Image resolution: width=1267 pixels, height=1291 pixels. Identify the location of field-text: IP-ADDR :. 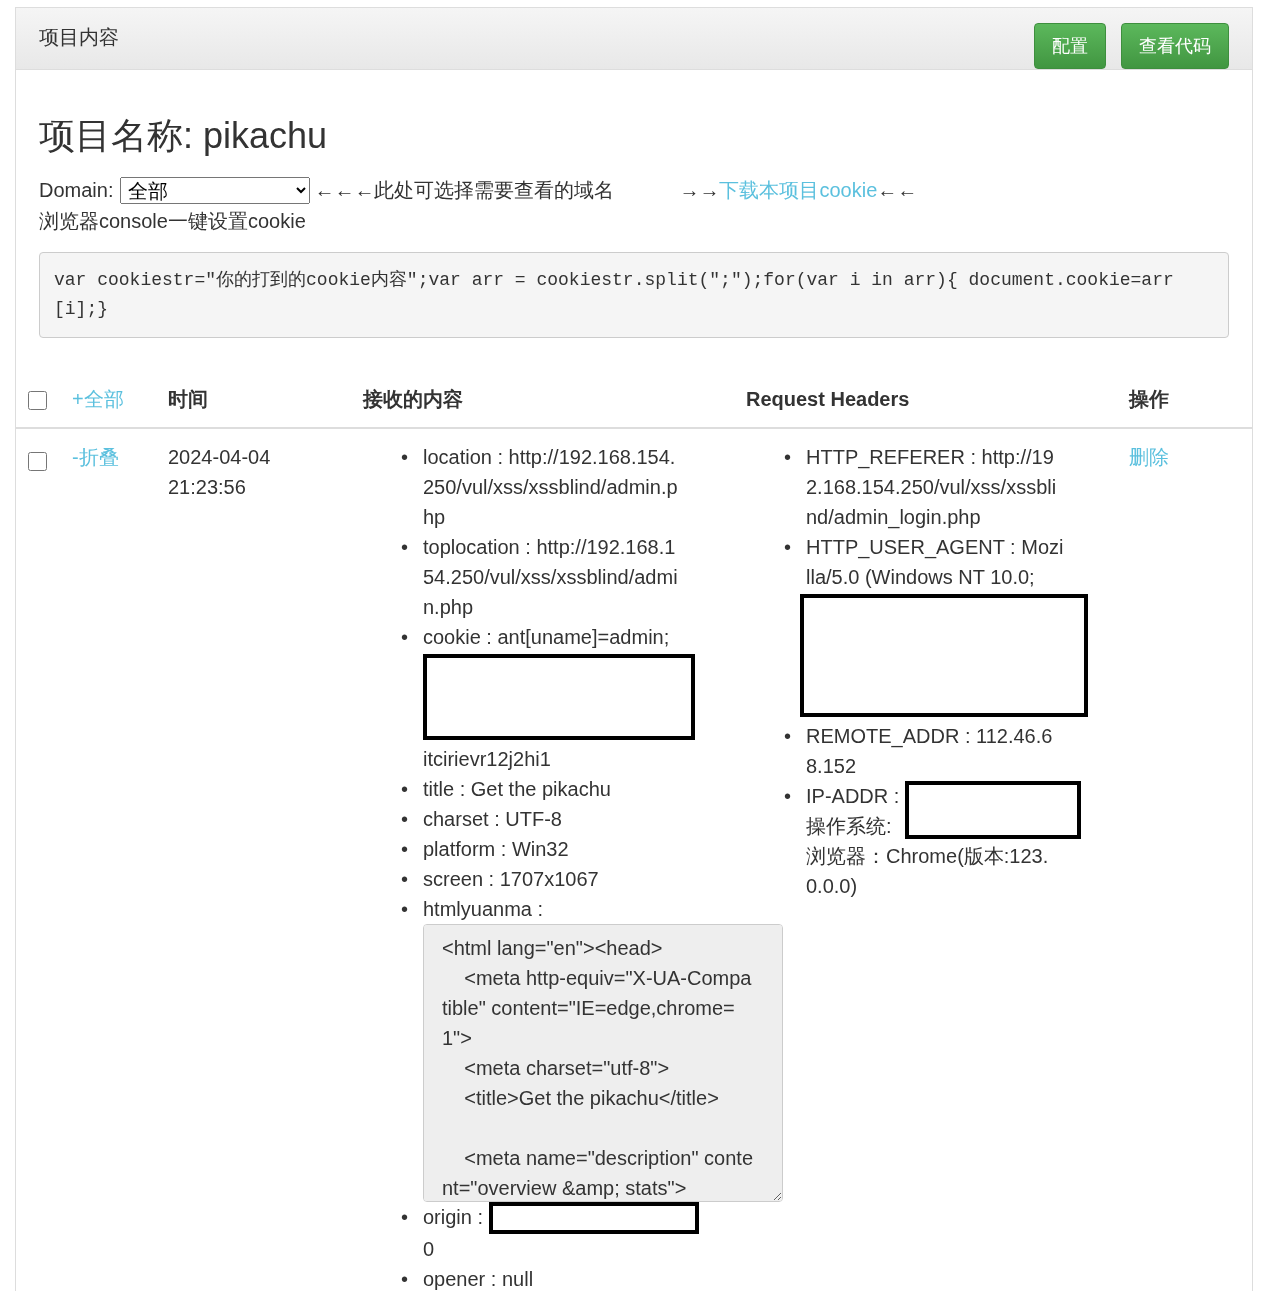
(853, 796).